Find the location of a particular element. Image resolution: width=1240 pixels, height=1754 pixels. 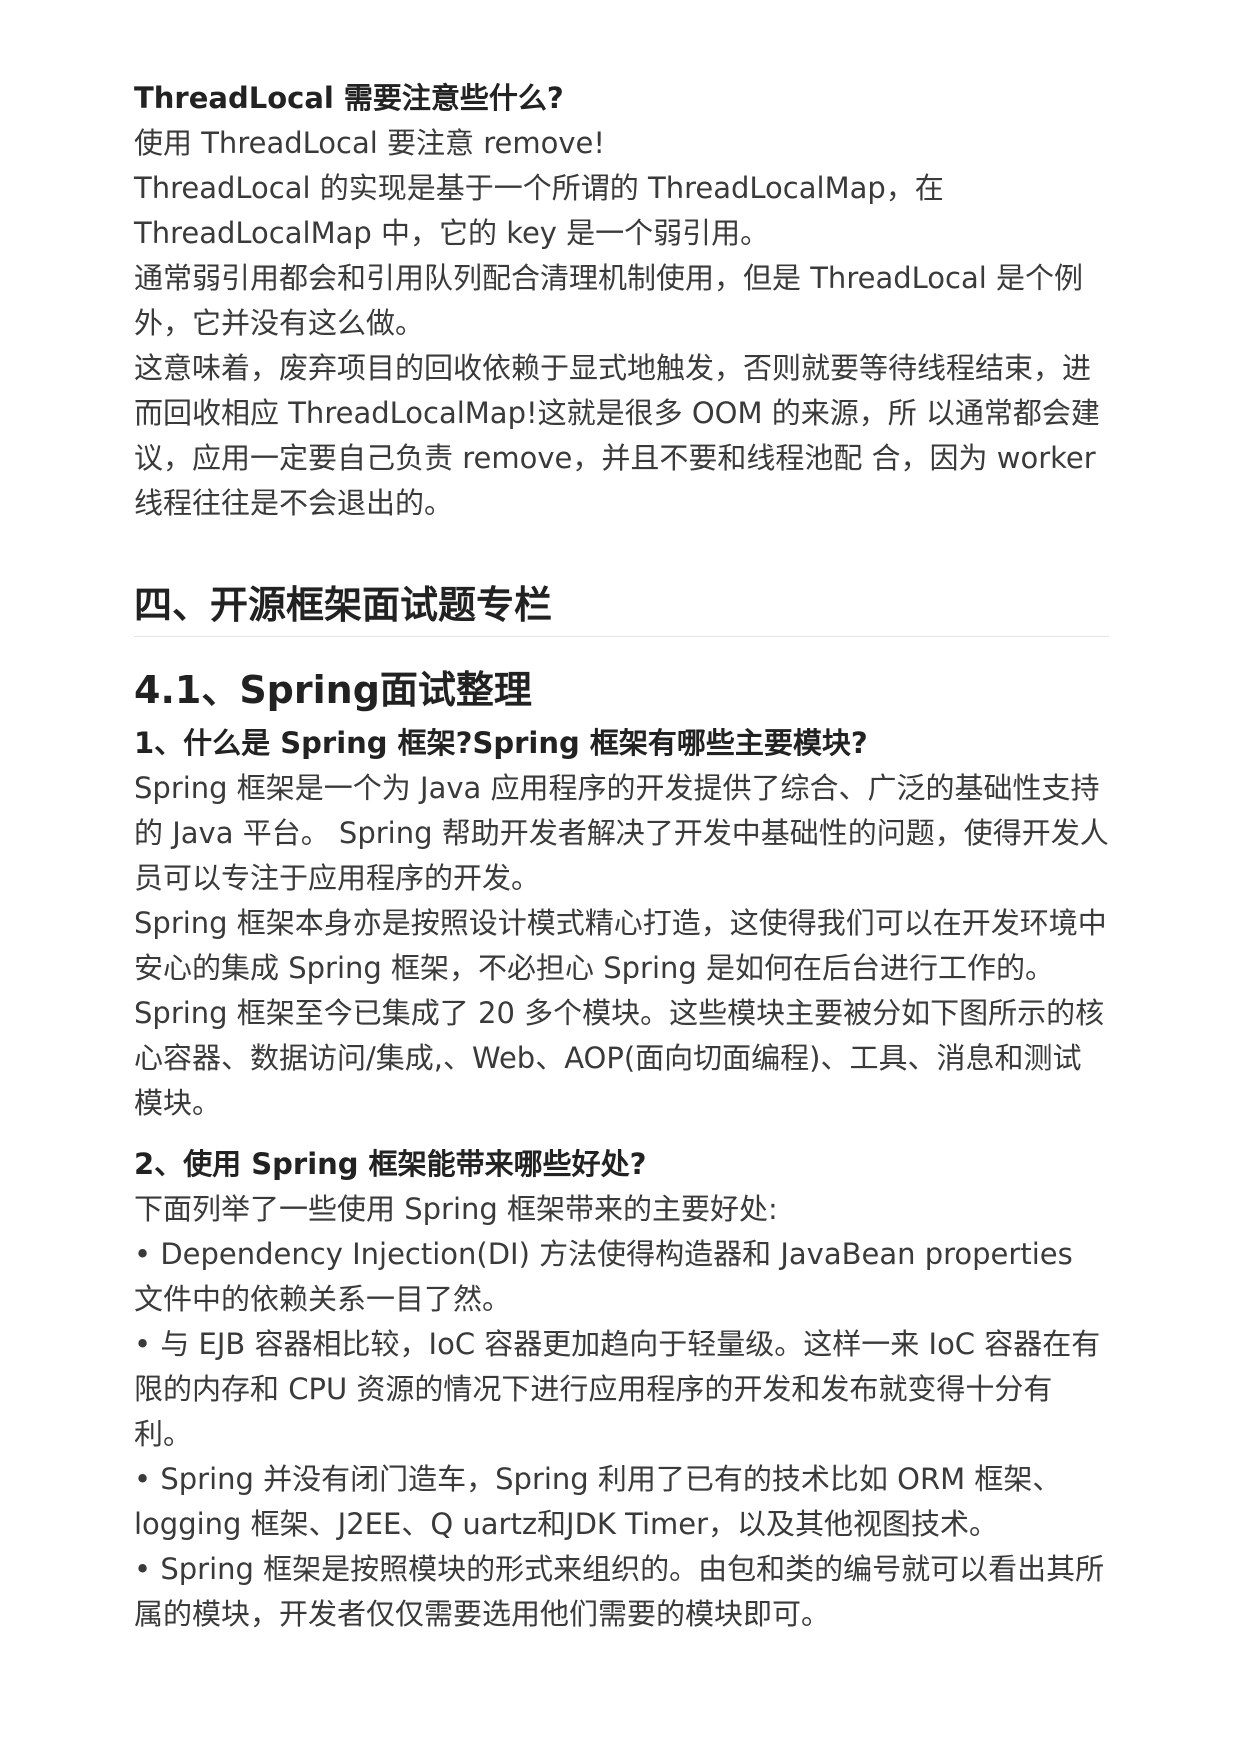

subsection-title: 4.1、Spring面试整理 is located at coordinates (333, 690).